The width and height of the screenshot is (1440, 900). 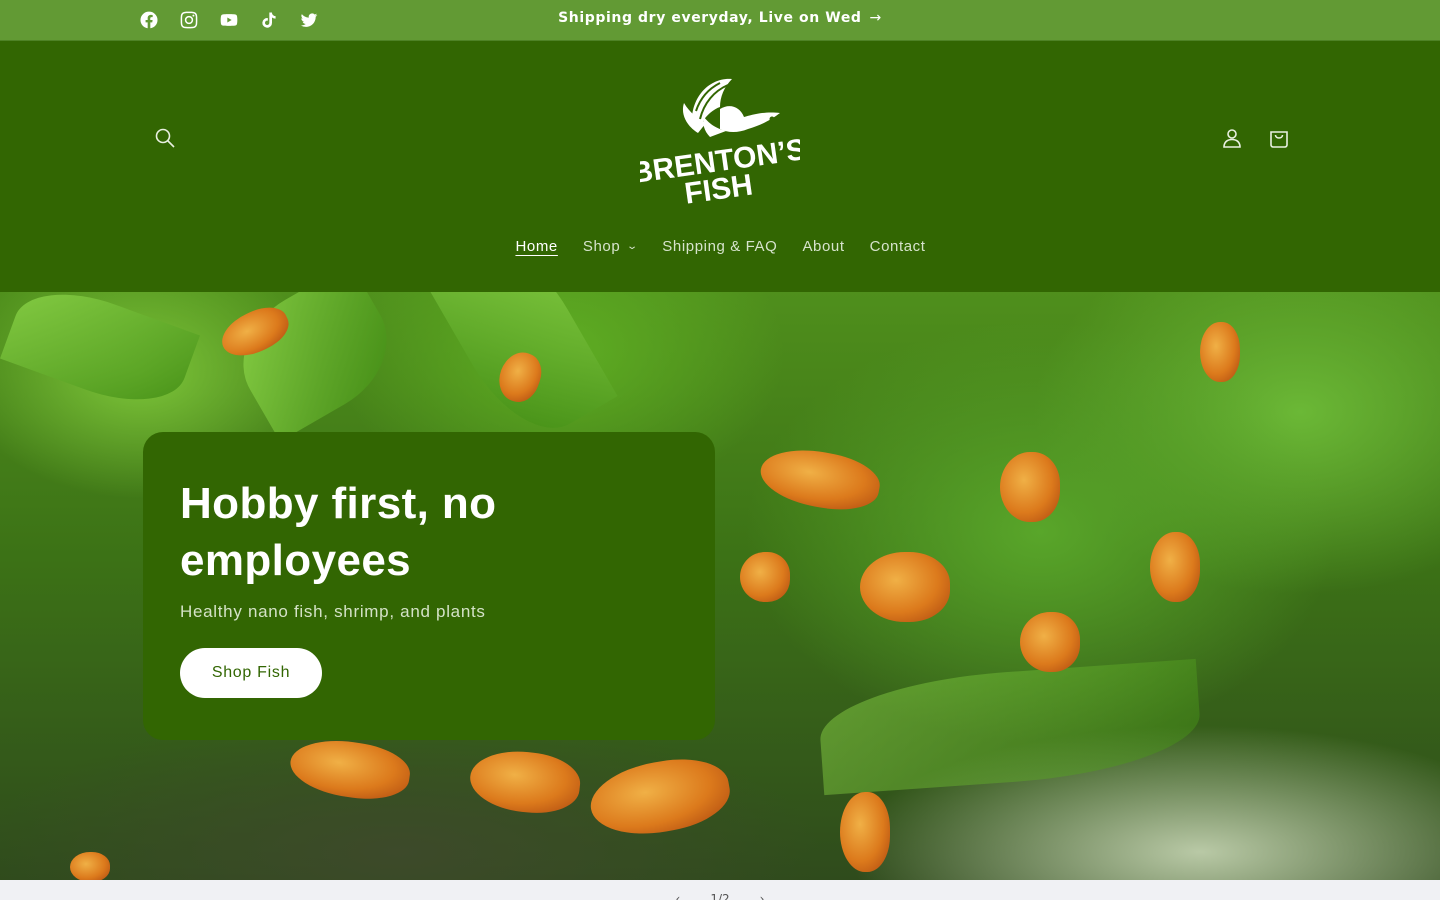 I want to click on previous-slide-icon: ‹, so click(x=678, y=896).